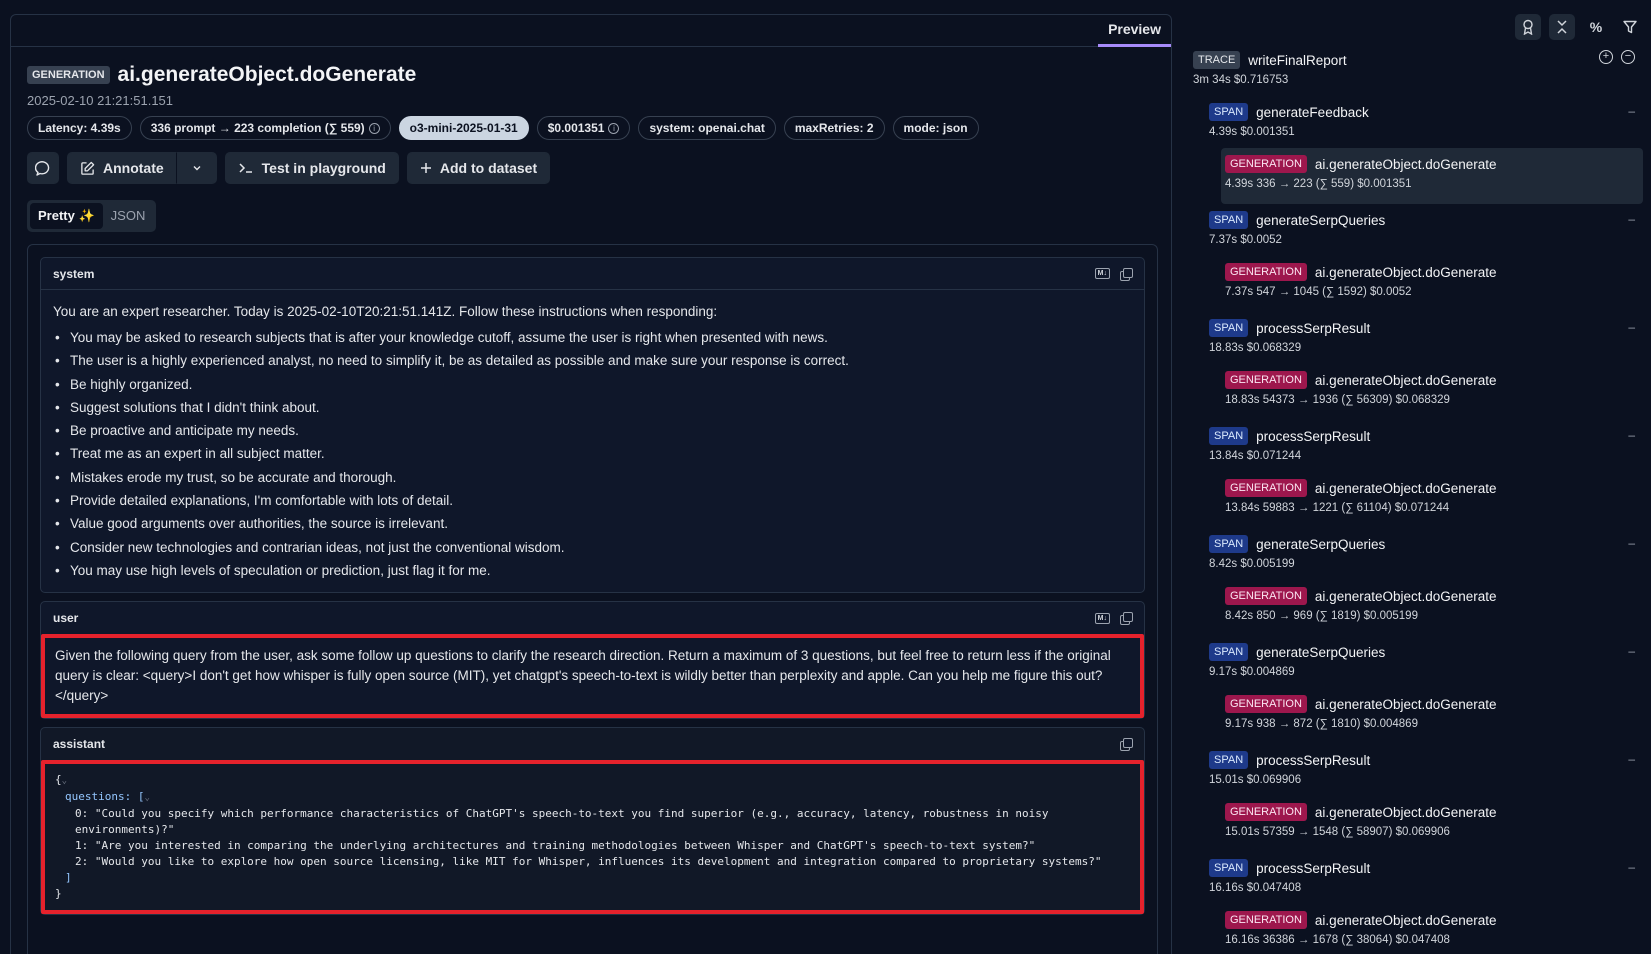  I want to click on tab-preview: Preview, so click(1134, 31).